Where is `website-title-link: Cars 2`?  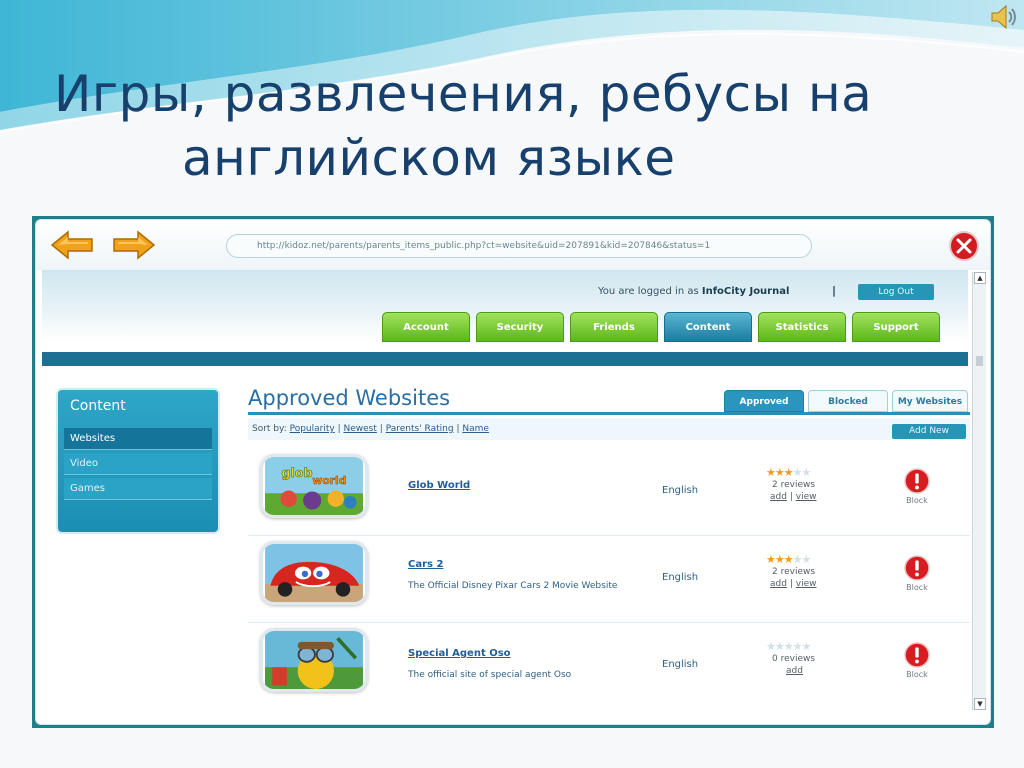
website-title-link: Cars 2 is located at coordinates (425, 564).